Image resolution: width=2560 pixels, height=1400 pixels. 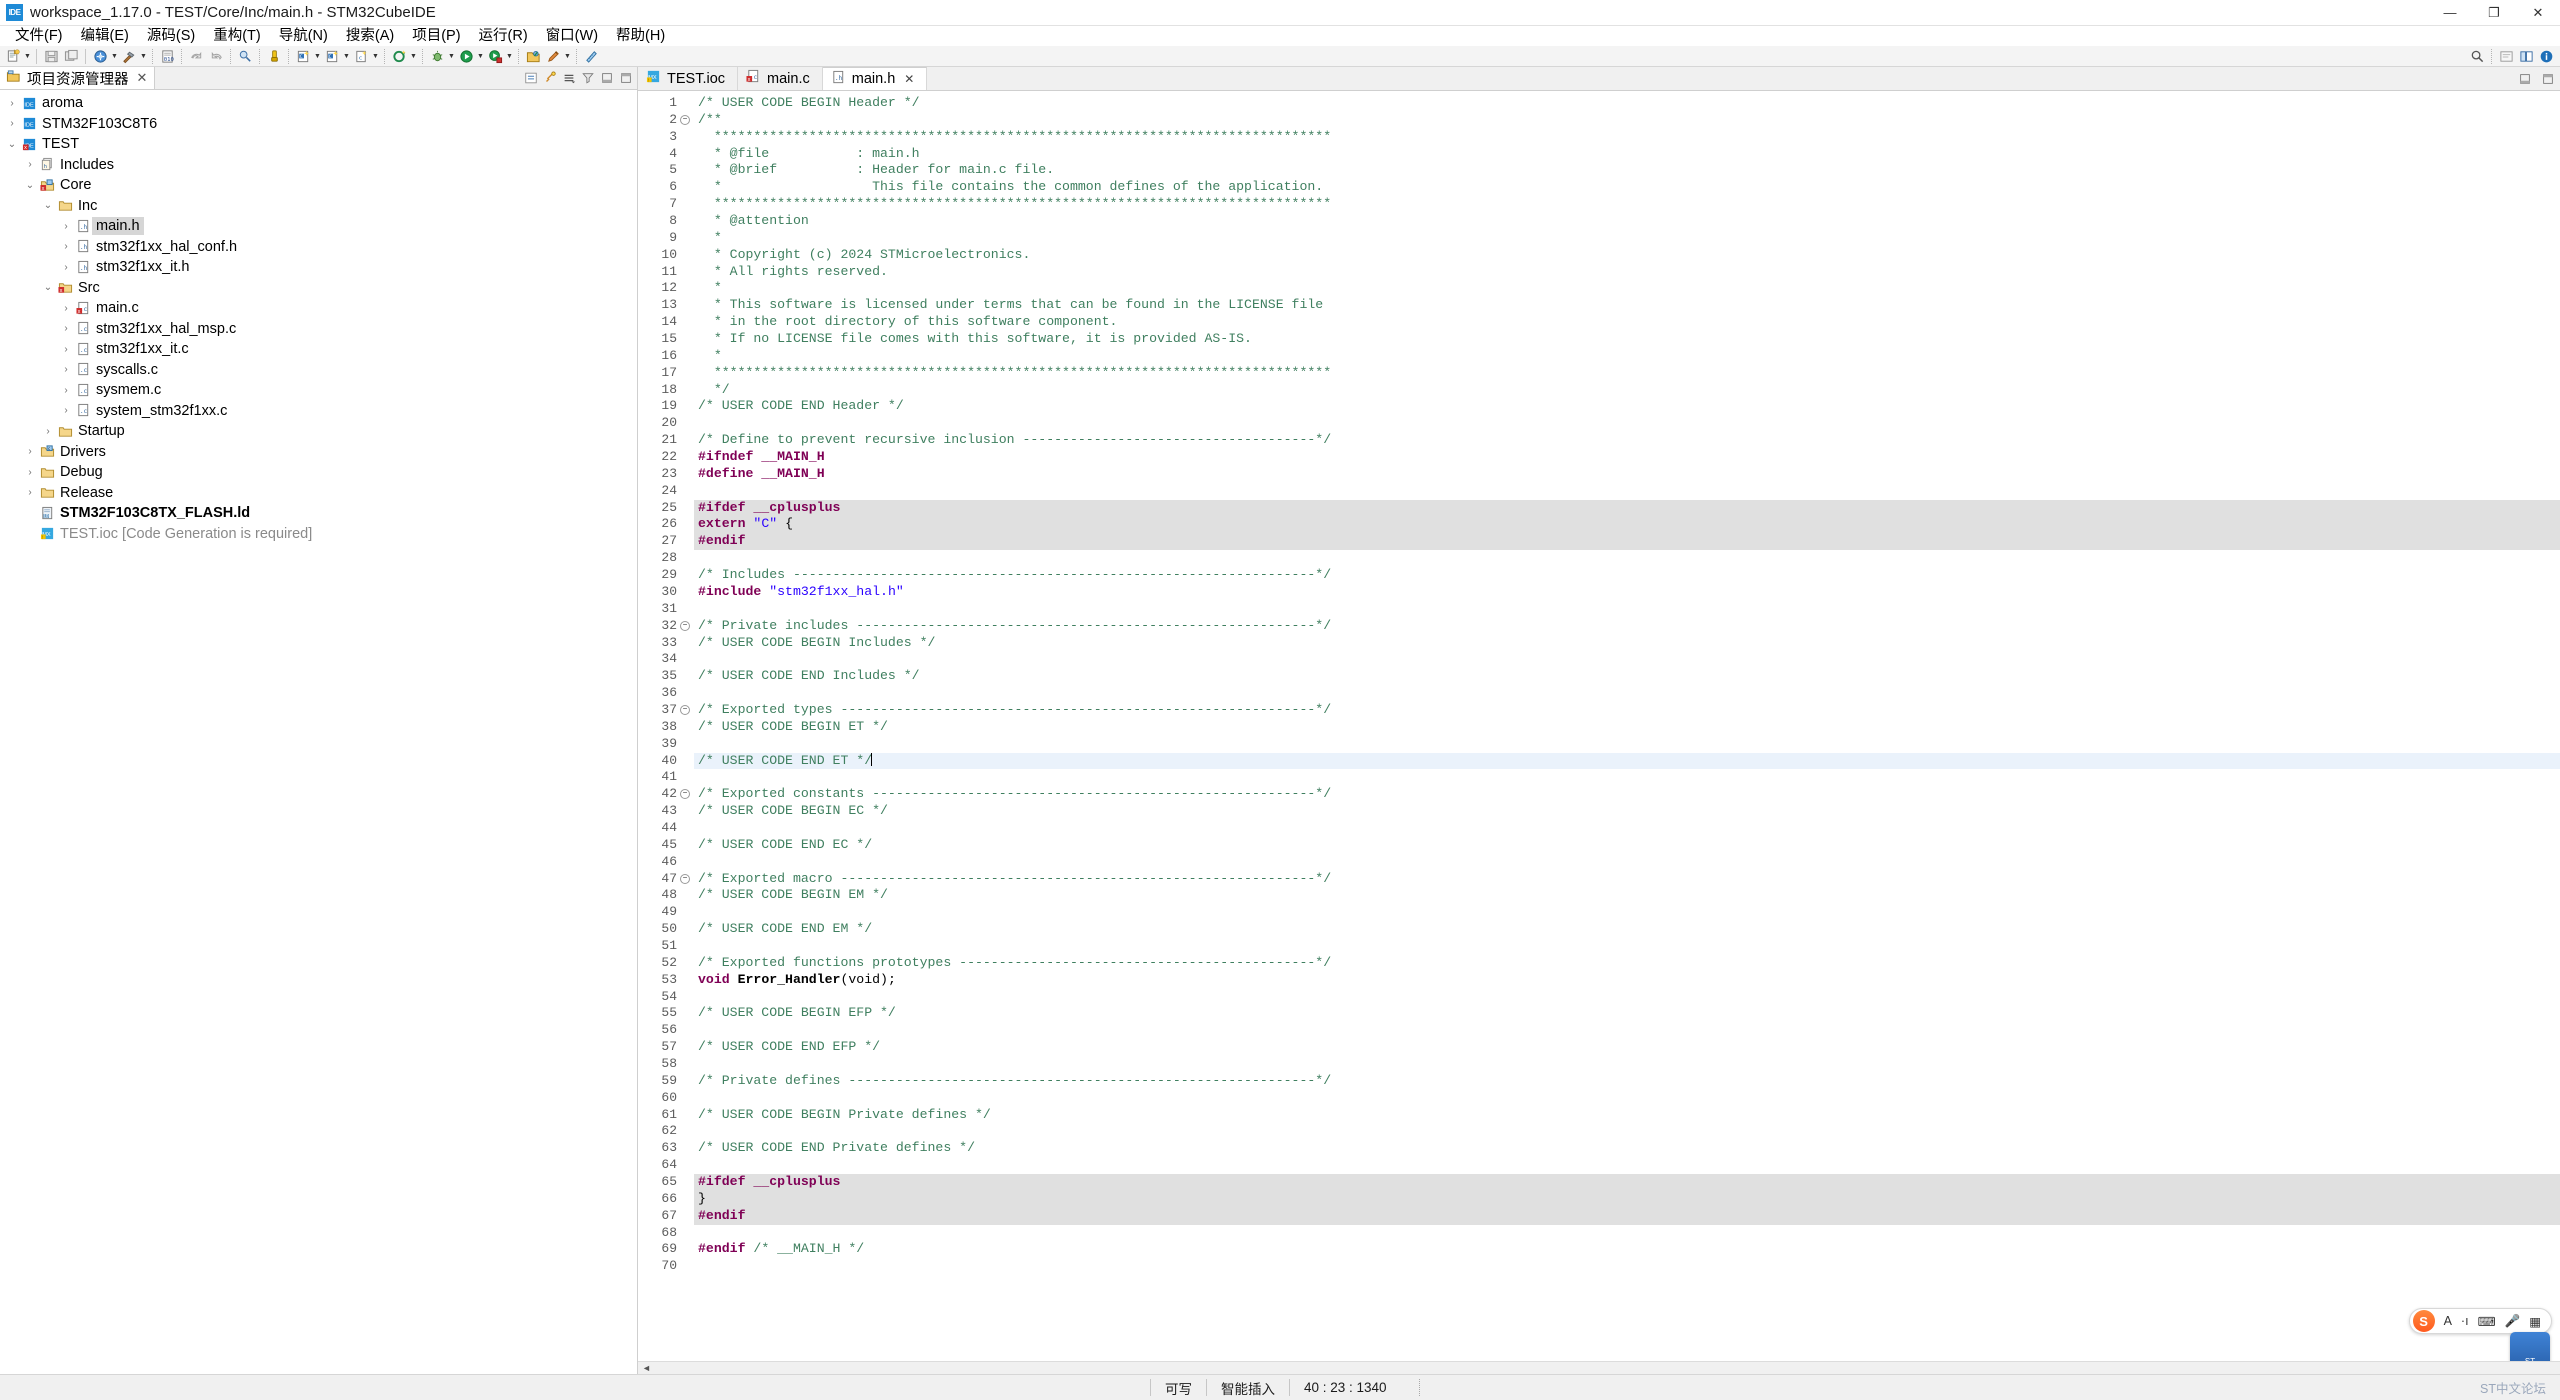 I want to click on new-cpp-project-dropdown-icon: ▼, so click(x=346, y=56).